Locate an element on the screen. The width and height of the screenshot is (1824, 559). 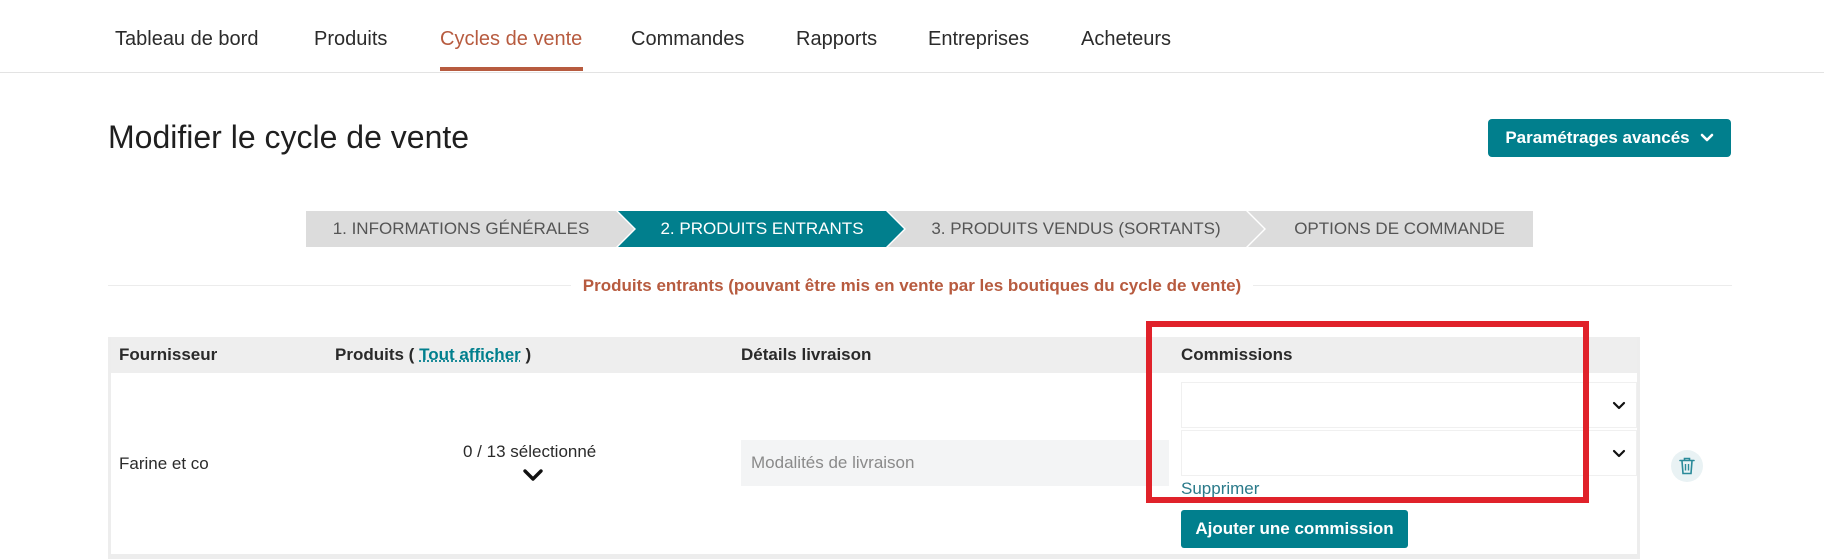
step-produits-entrants: 2. PRODUITS ENTRANTS is located at coordinates (762, 229).